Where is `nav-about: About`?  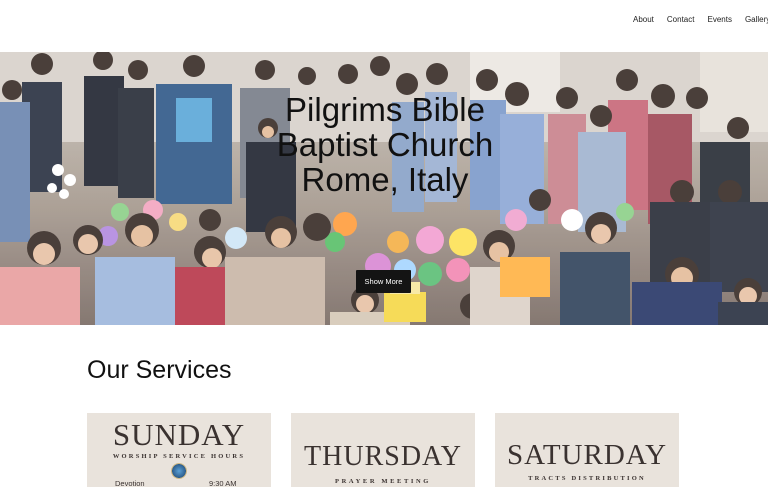
nav-about: About is located at coordinates (643, 20).